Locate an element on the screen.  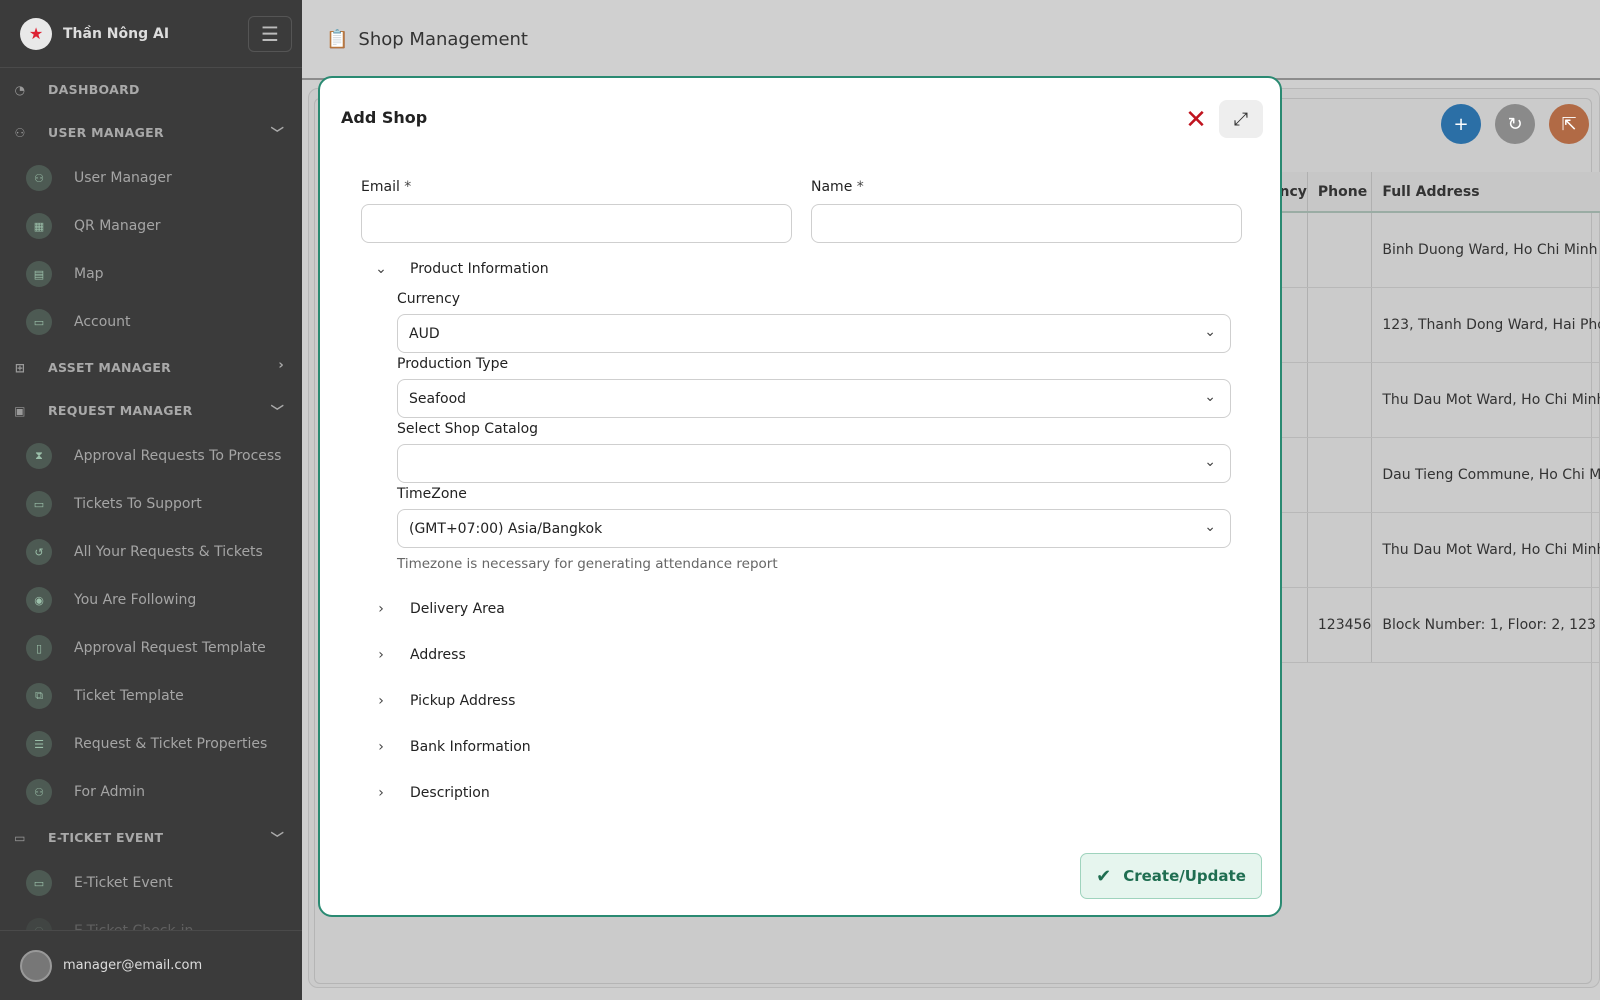
maximize-icon: ⤢ is located at coordinates (1241, 119).